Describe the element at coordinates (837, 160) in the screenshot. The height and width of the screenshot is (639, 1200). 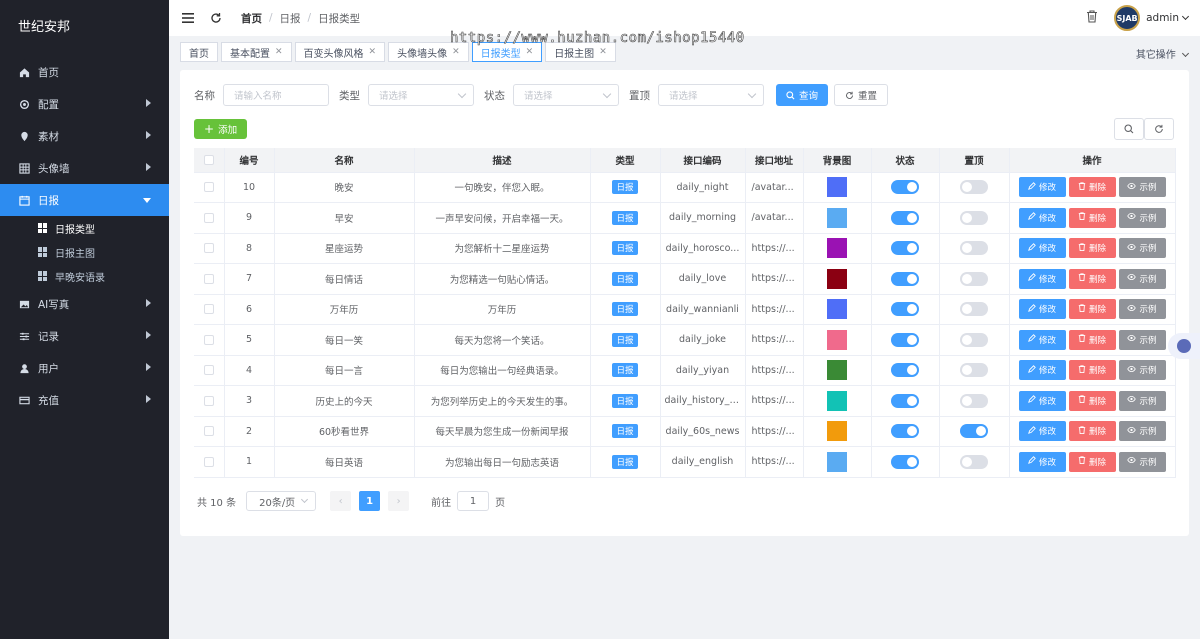
I see `header-background: 背景图` at that location.